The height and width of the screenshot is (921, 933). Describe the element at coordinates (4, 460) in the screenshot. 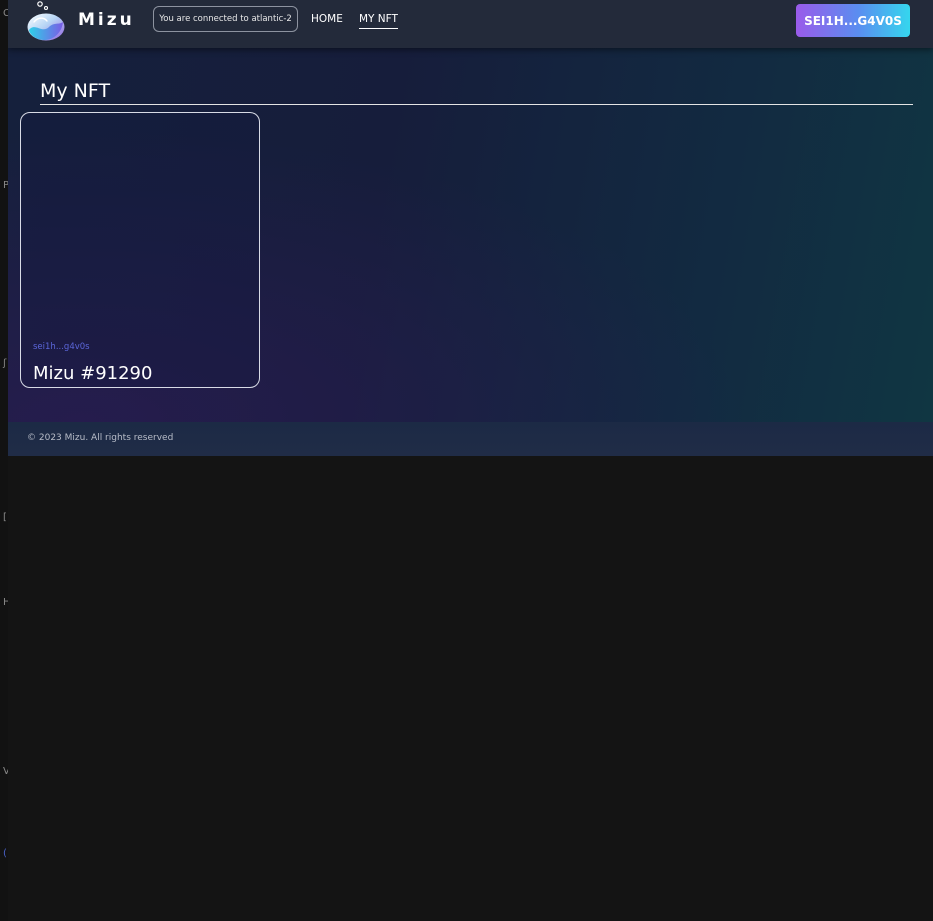

I see `background-window-edge: C P ʃ [ H V (` at that location.